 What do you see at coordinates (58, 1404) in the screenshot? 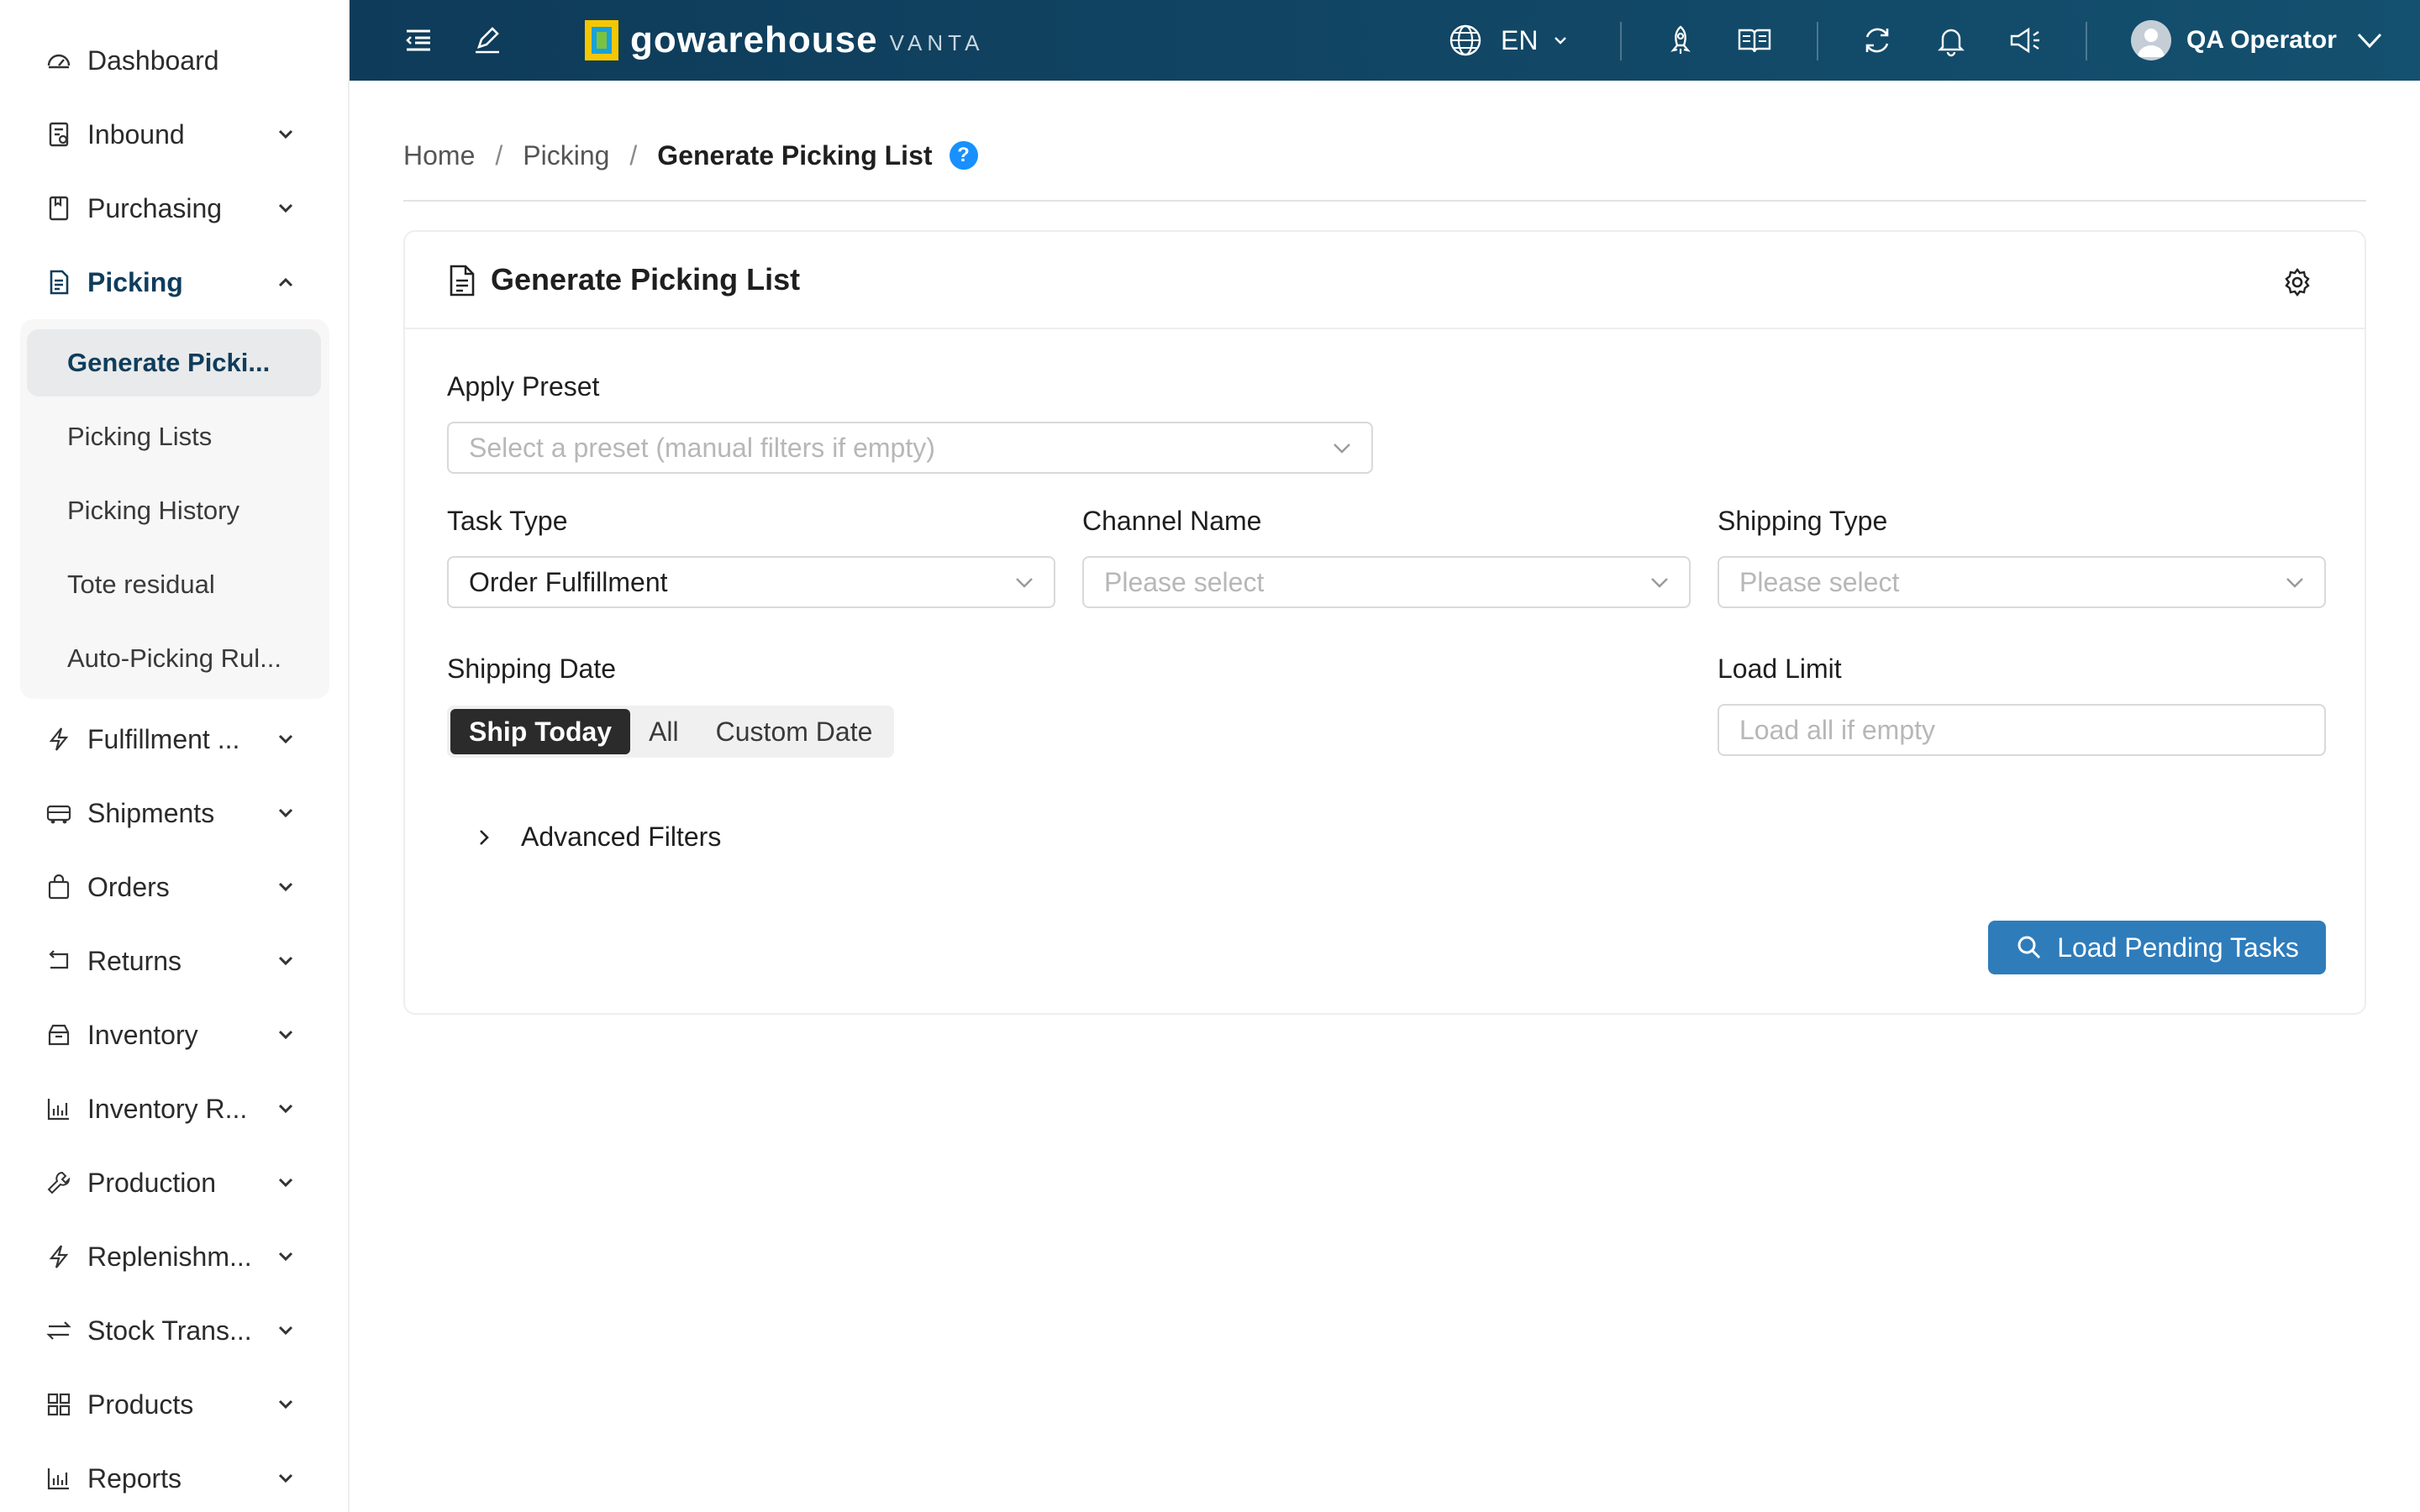
I see `grid-icon` at bounding box center [58, 1404].